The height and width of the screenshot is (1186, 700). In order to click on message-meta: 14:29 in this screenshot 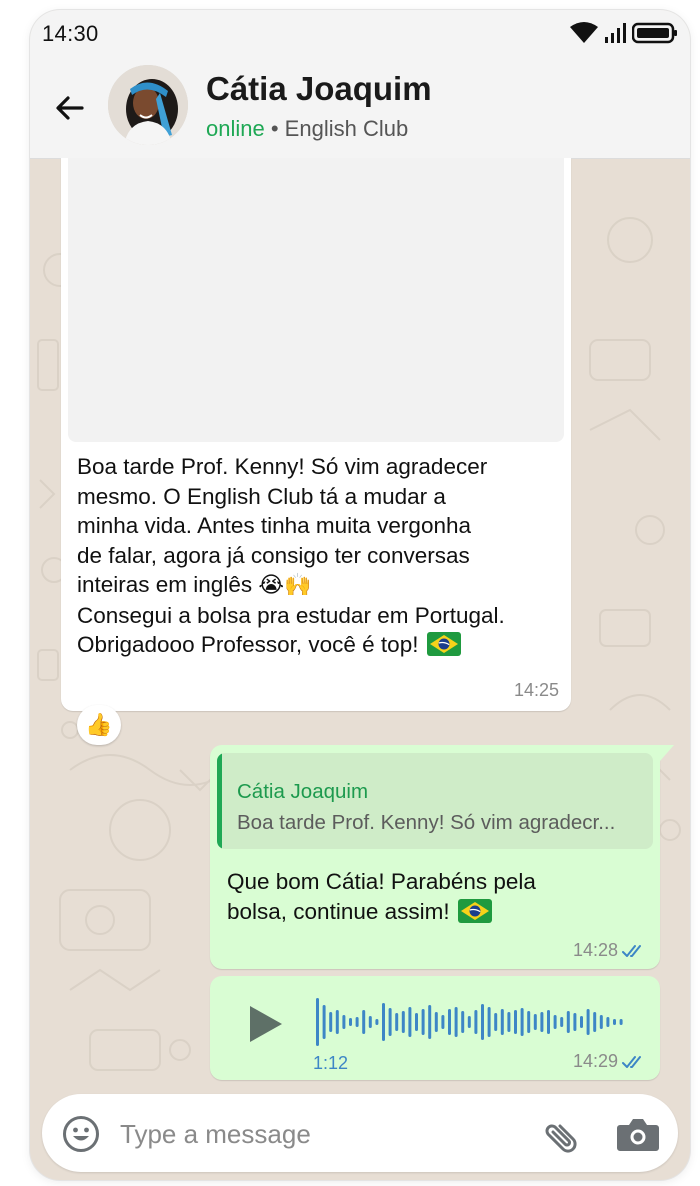, I will do `click(610, 1061)`.